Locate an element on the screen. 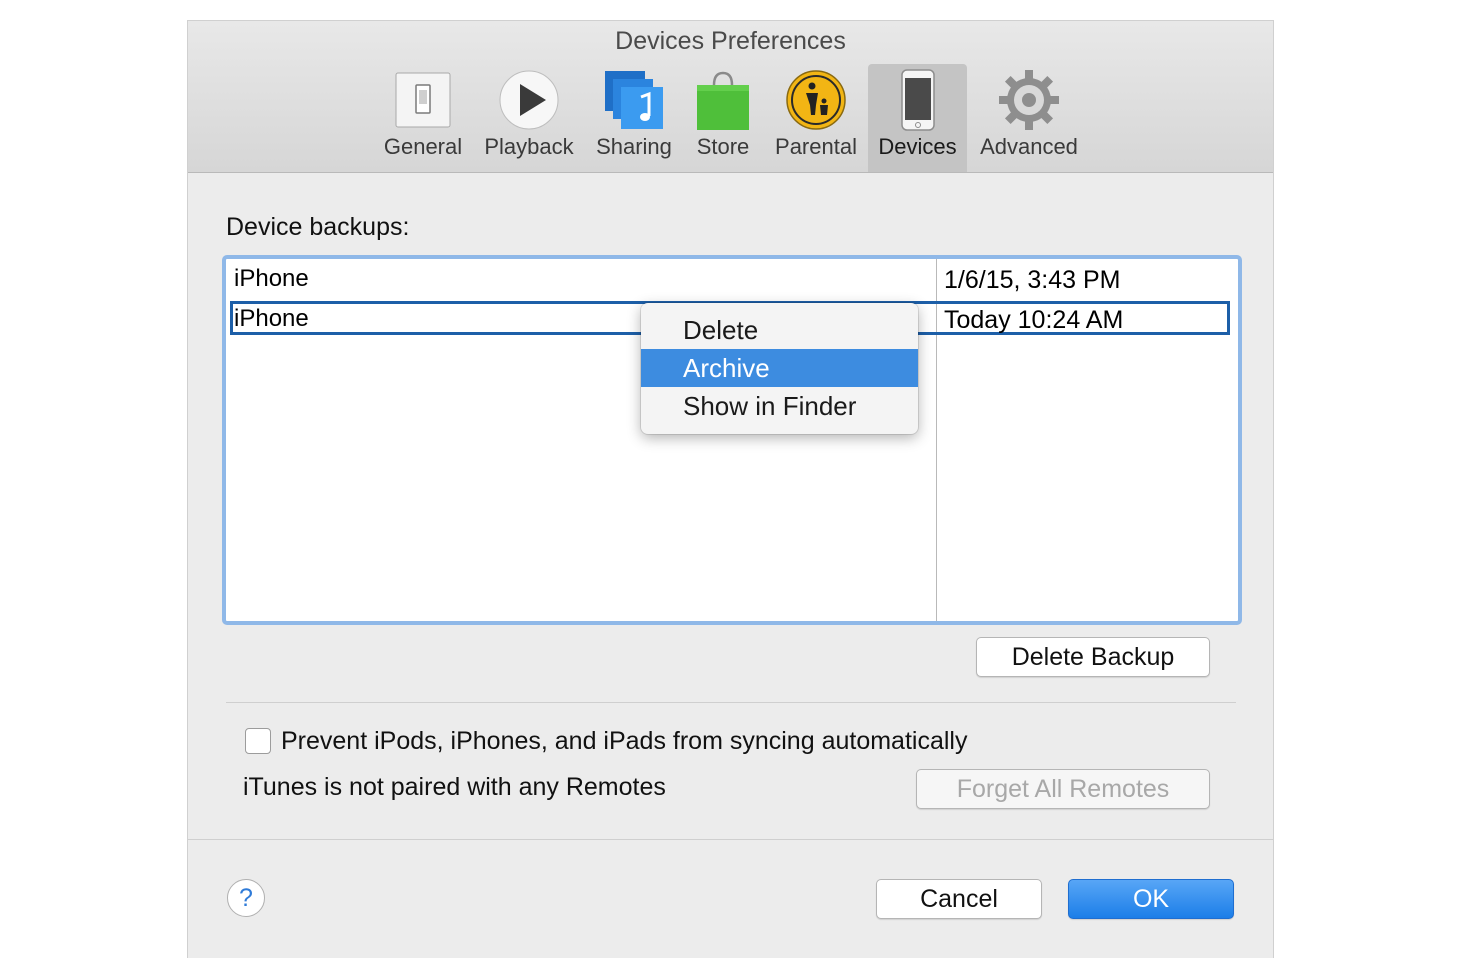 The width and height of the screenshot is (1462, 976). tab-sharing-label: Sharing is located at coordinates (634, 146).